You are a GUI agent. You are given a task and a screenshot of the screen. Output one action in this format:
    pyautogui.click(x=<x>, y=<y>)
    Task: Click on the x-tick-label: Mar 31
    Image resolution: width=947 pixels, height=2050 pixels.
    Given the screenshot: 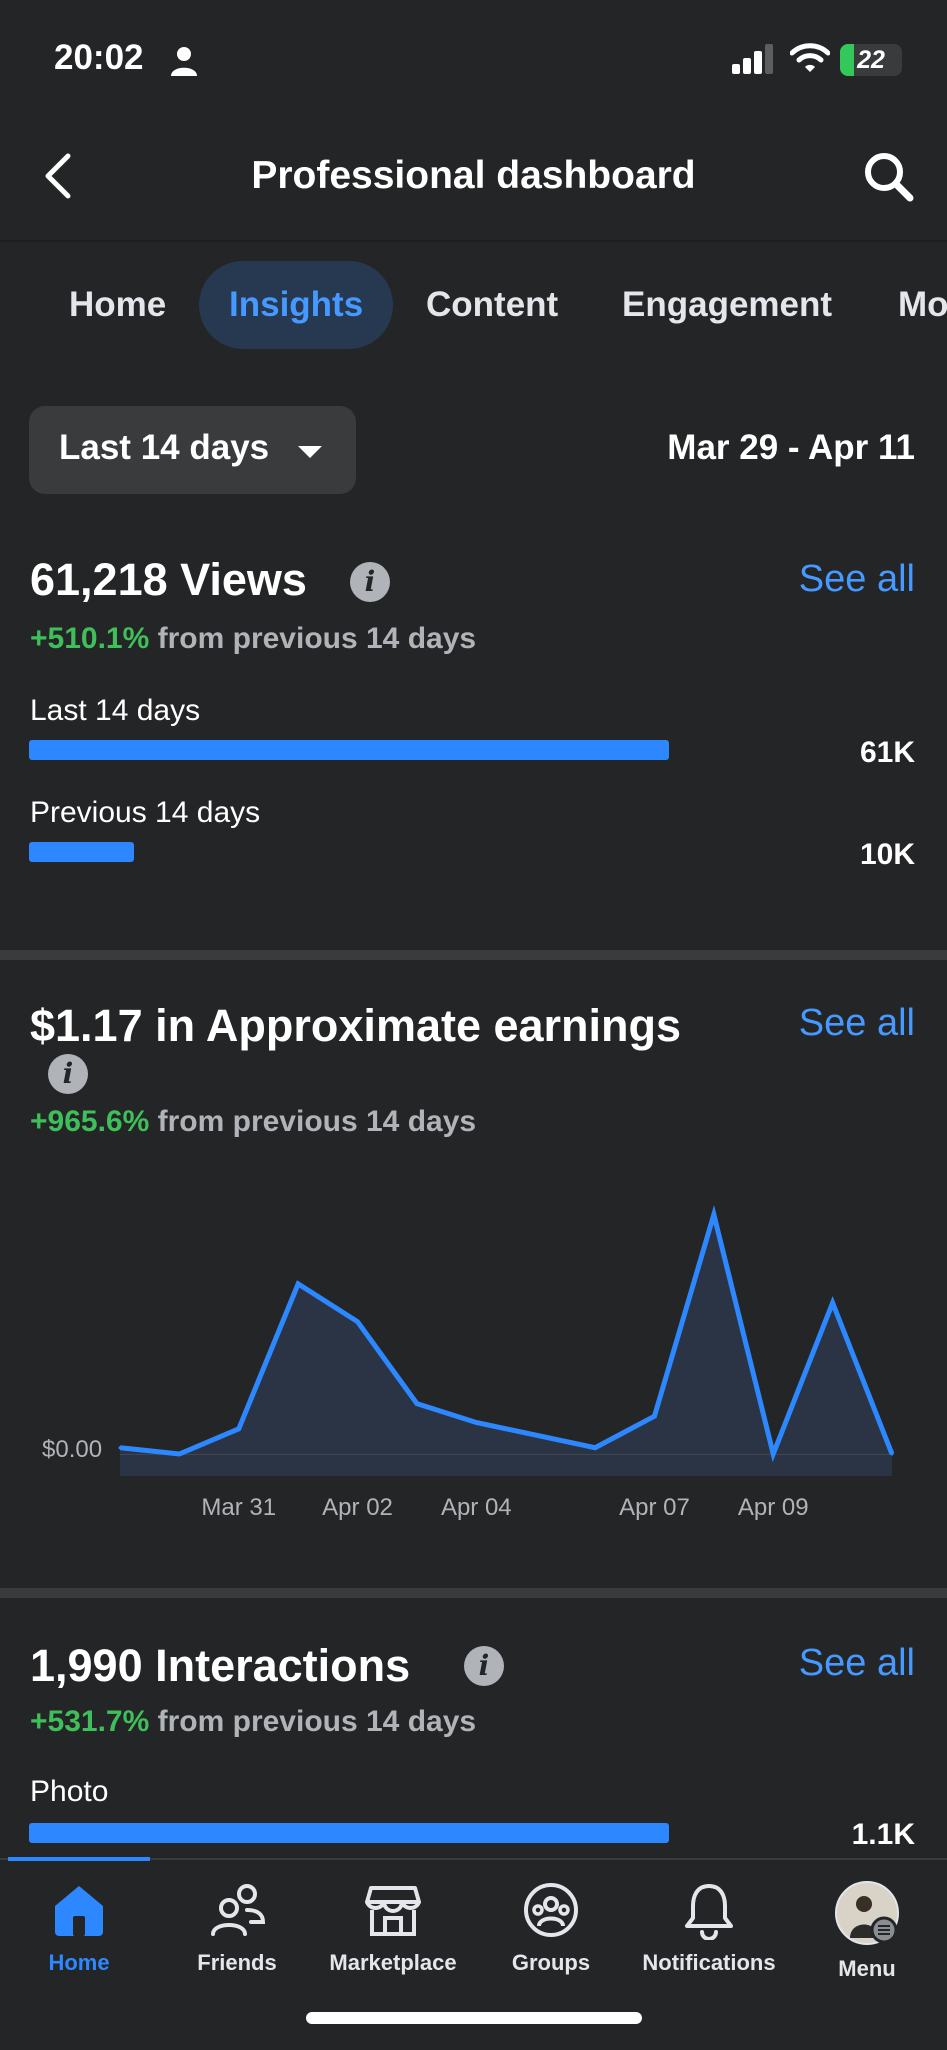 What is the action you would take?
    pyautogui.click(x=238, y=1507)
    